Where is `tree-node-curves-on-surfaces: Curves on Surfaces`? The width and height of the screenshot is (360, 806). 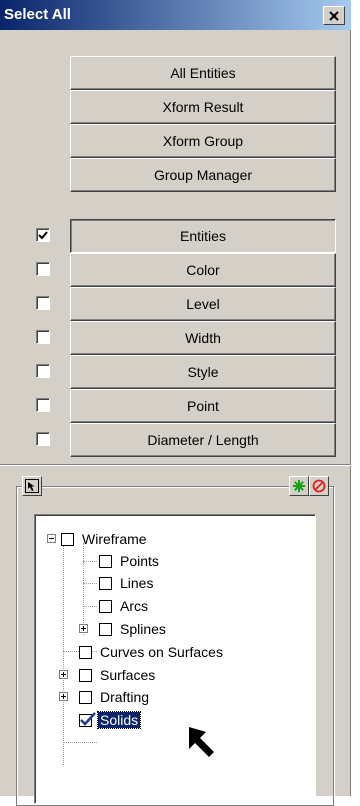 tree-node-curves-on-surfaces: Curves on Surfaces is located at coordinates (152, 652).